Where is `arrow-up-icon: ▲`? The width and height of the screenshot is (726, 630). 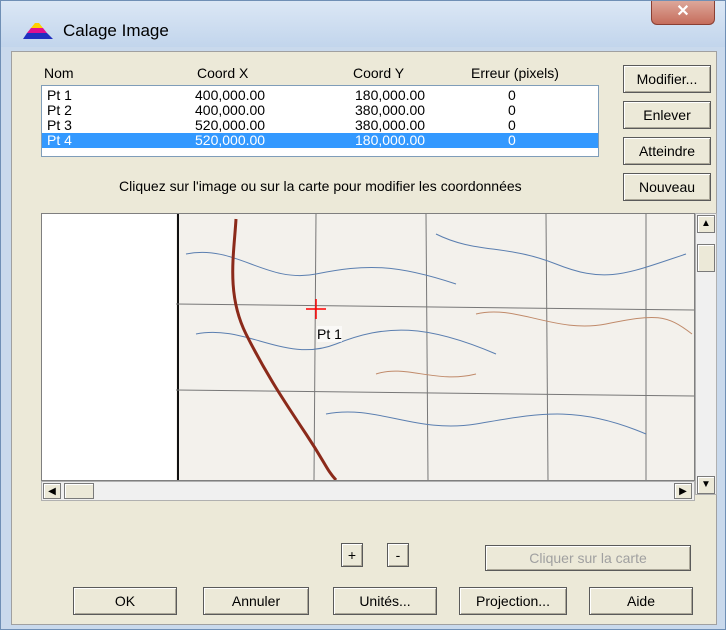
arrow-up-icon: ▲ is located at coordinates (706, 223).